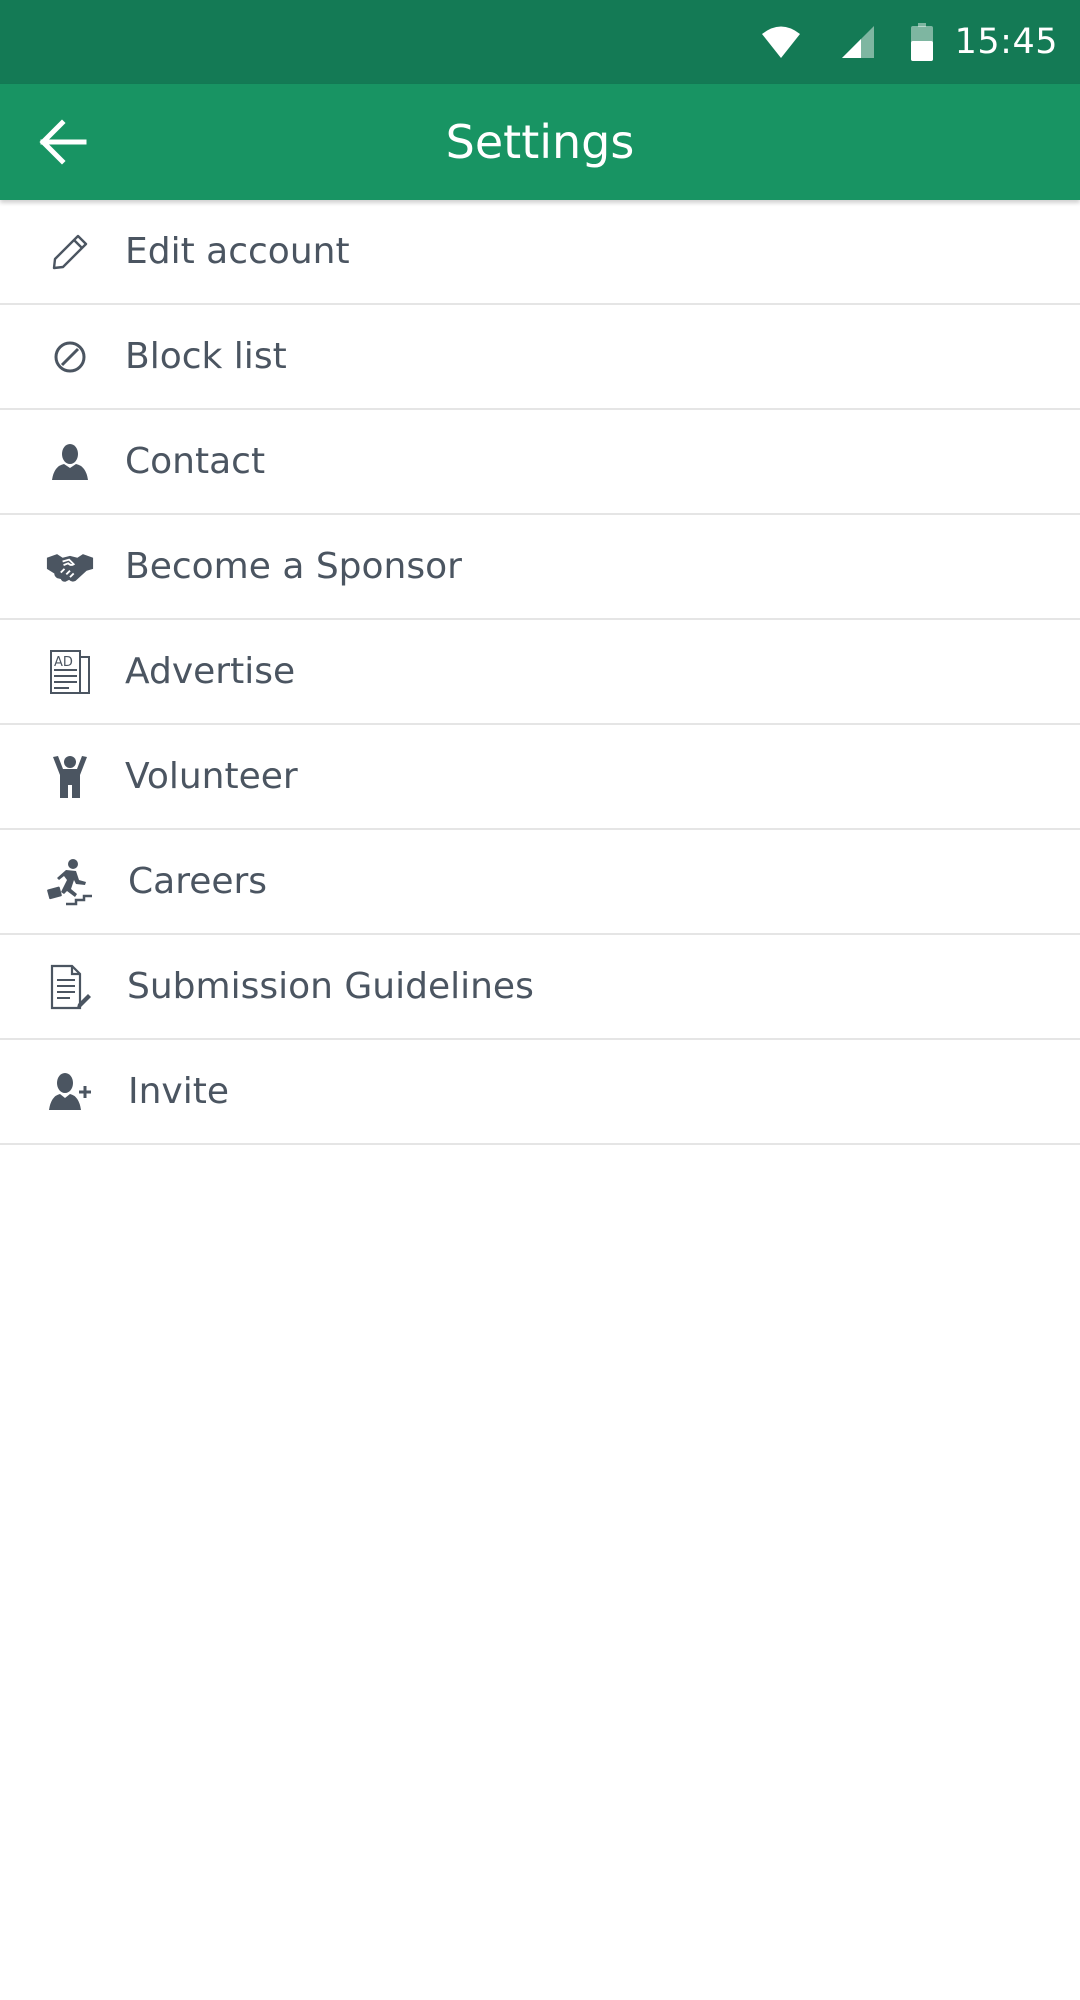 This screenshot has width=1080, height=2000. Describe the element at coordinates (330, 986) in the screenshot. I see `settings-item-label: Submission Guidelines` at that location.